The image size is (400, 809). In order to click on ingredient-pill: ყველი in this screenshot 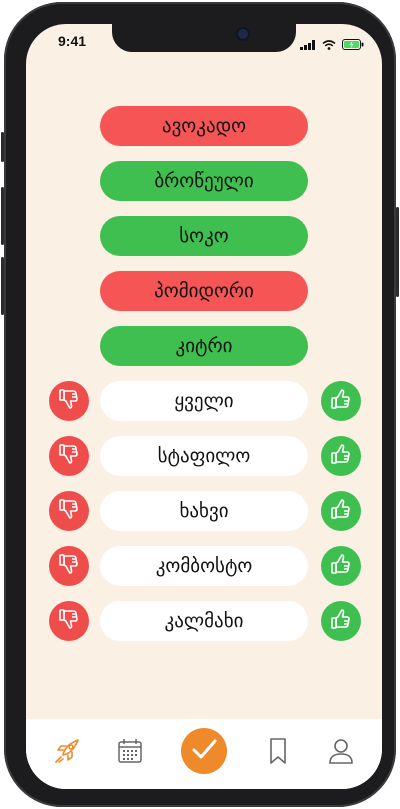, I will do `click(204, 401)`.